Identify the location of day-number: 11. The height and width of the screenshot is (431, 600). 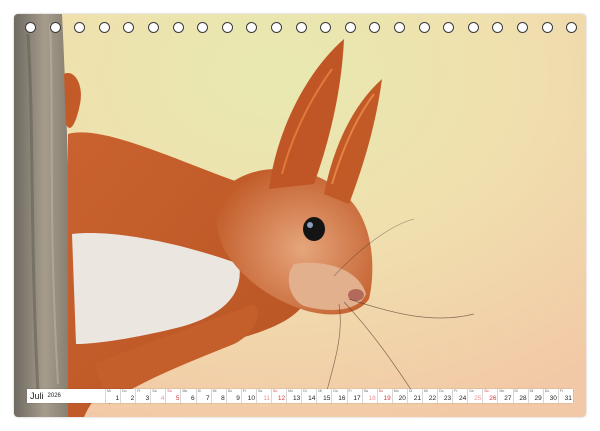
(267, 398).